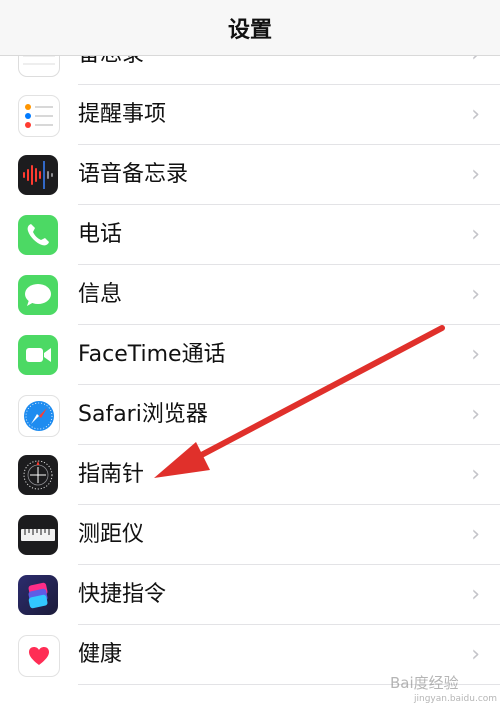 The image size is (500, 704). Describe the element at coordinates (250, 475) in the screenshot. I see `settings-row-compass: 指南针 ›` at that location.